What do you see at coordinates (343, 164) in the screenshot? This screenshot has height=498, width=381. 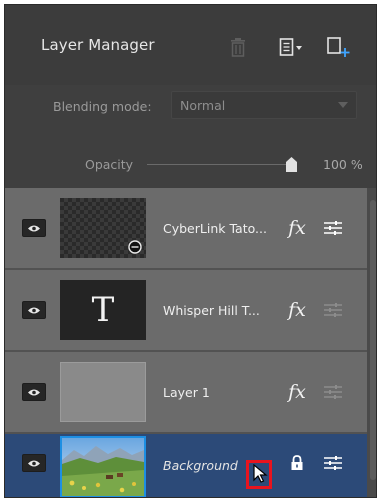 I see `opacity-value: 100 %` at bounding box center [343, 164].